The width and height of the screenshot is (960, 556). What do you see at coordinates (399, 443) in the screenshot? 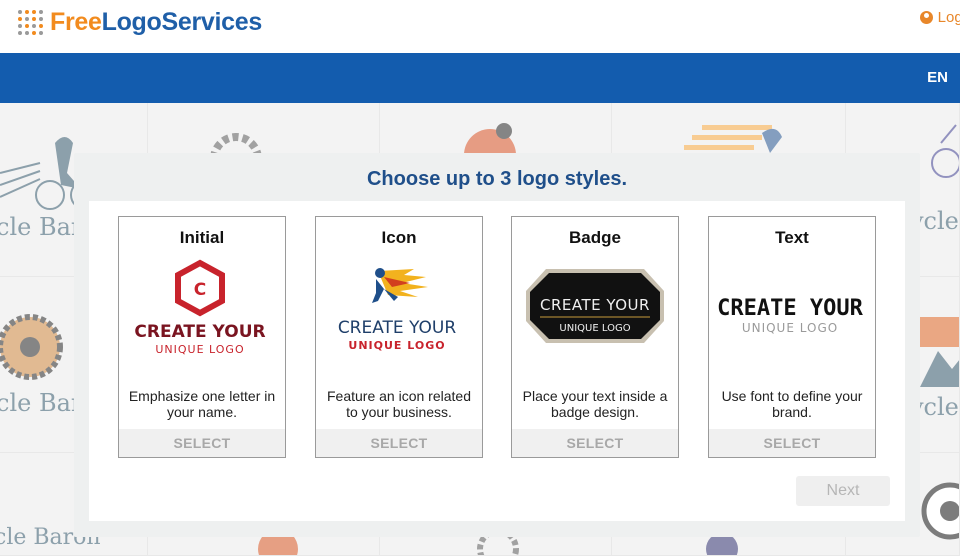
I see `select-icon-button: SELECT` at bounding box center [399, 443].